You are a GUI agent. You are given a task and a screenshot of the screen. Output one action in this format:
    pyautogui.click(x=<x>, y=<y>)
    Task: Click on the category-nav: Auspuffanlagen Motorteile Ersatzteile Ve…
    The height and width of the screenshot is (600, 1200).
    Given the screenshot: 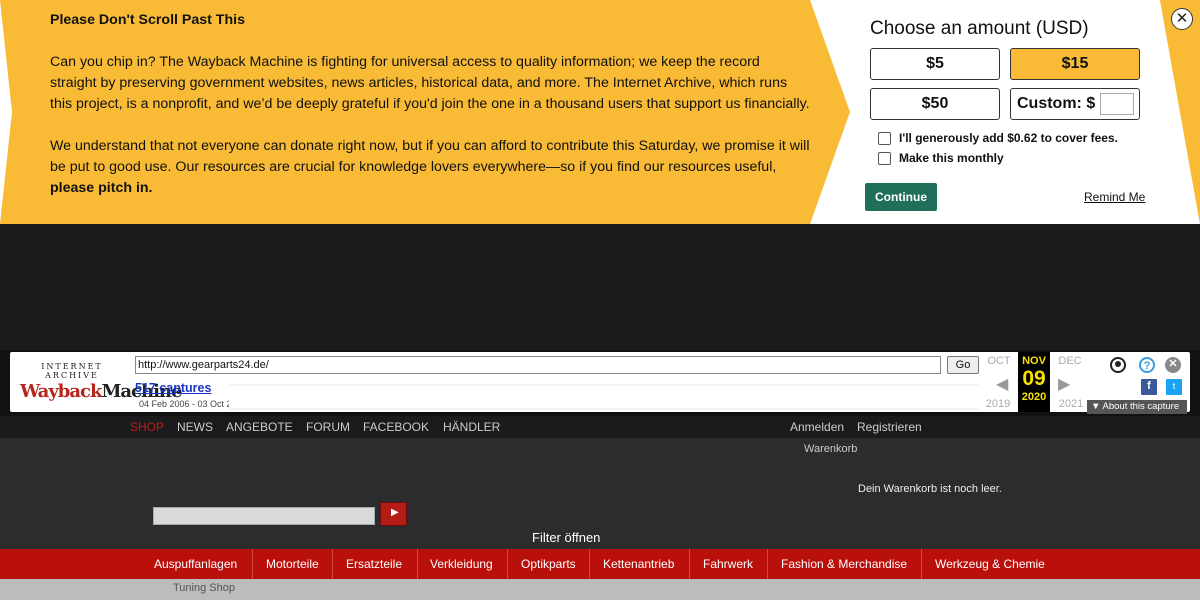 What is the action you would take?
    pyautogui.click(x=600, y=564)
    